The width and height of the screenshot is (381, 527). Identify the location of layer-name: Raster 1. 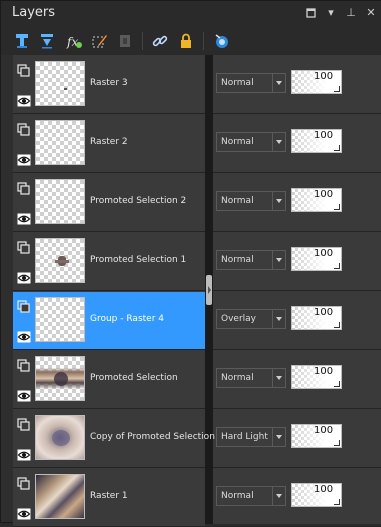
(109, 496).